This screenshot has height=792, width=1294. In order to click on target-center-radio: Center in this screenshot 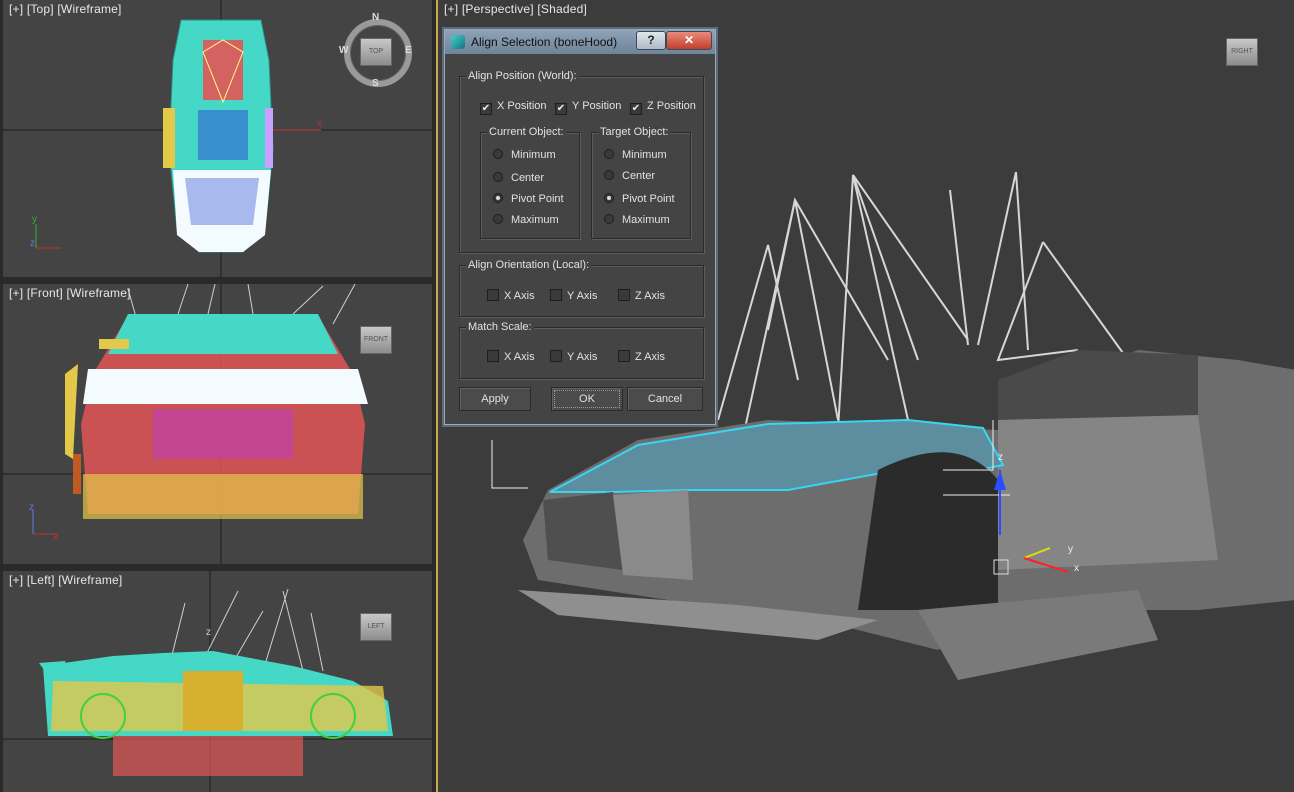, I will do `click(629, 176)`.